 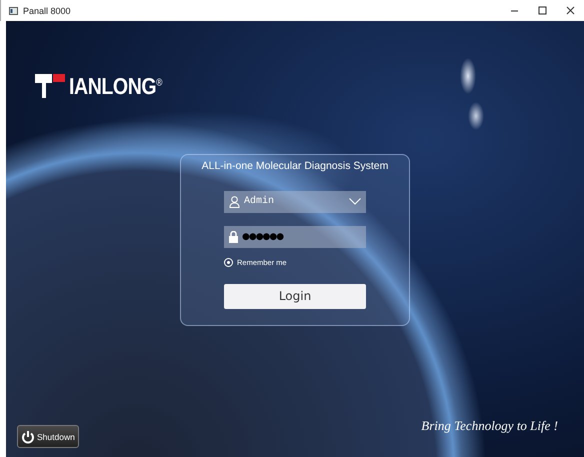 What do you see at coordinates (542, 10) in the screenshot?
I see `maximize-icon` at bounding box center [542, 10].